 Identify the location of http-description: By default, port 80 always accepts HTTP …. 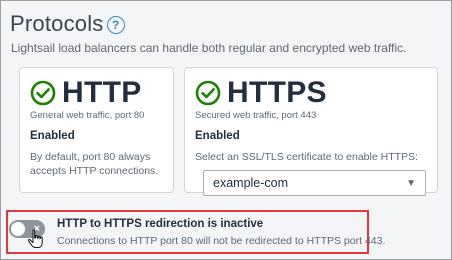
(94, 164).